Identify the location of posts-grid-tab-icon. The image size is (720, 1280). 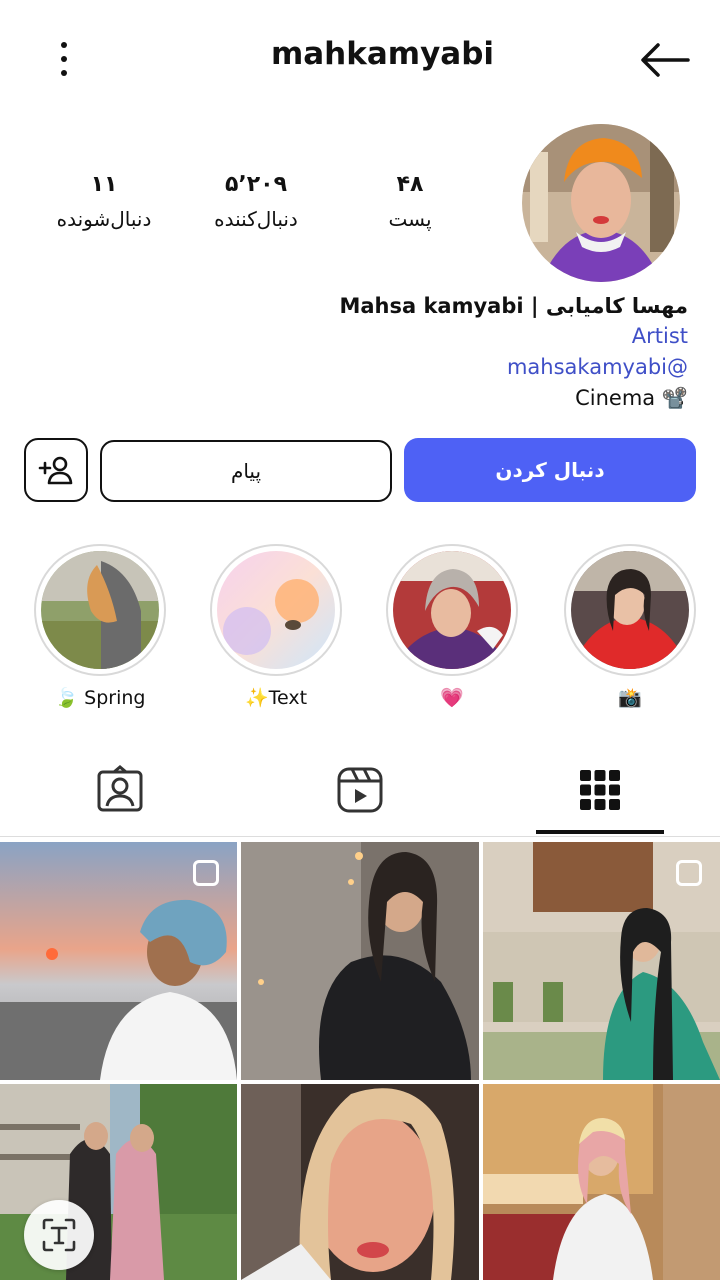
(600, 790).